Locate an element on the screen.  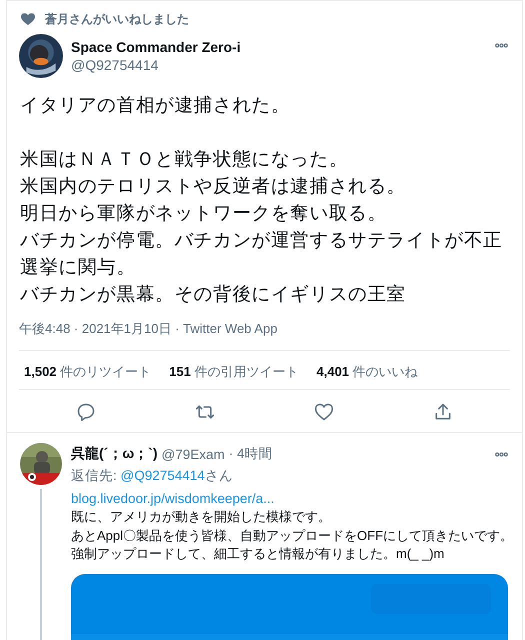
tweet-text: イタリアの首相が逮捕された。 is located at coordinates (155, 106).